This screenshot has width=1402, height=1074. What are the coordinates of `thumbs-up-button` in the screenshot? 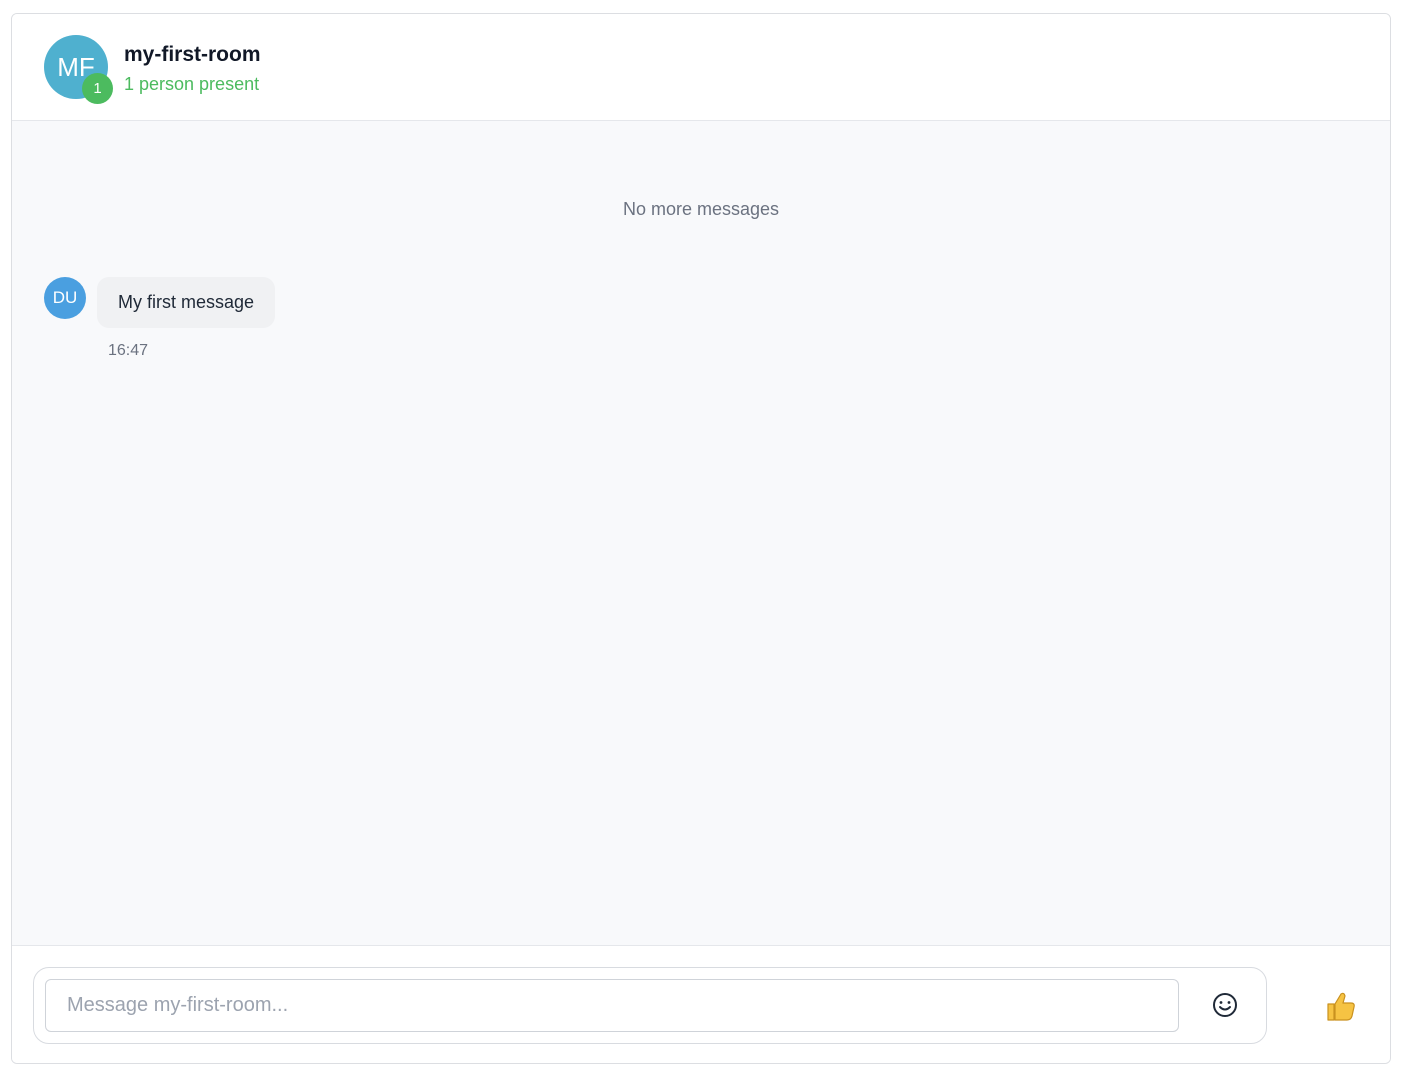 It's located at (1340, 1006).